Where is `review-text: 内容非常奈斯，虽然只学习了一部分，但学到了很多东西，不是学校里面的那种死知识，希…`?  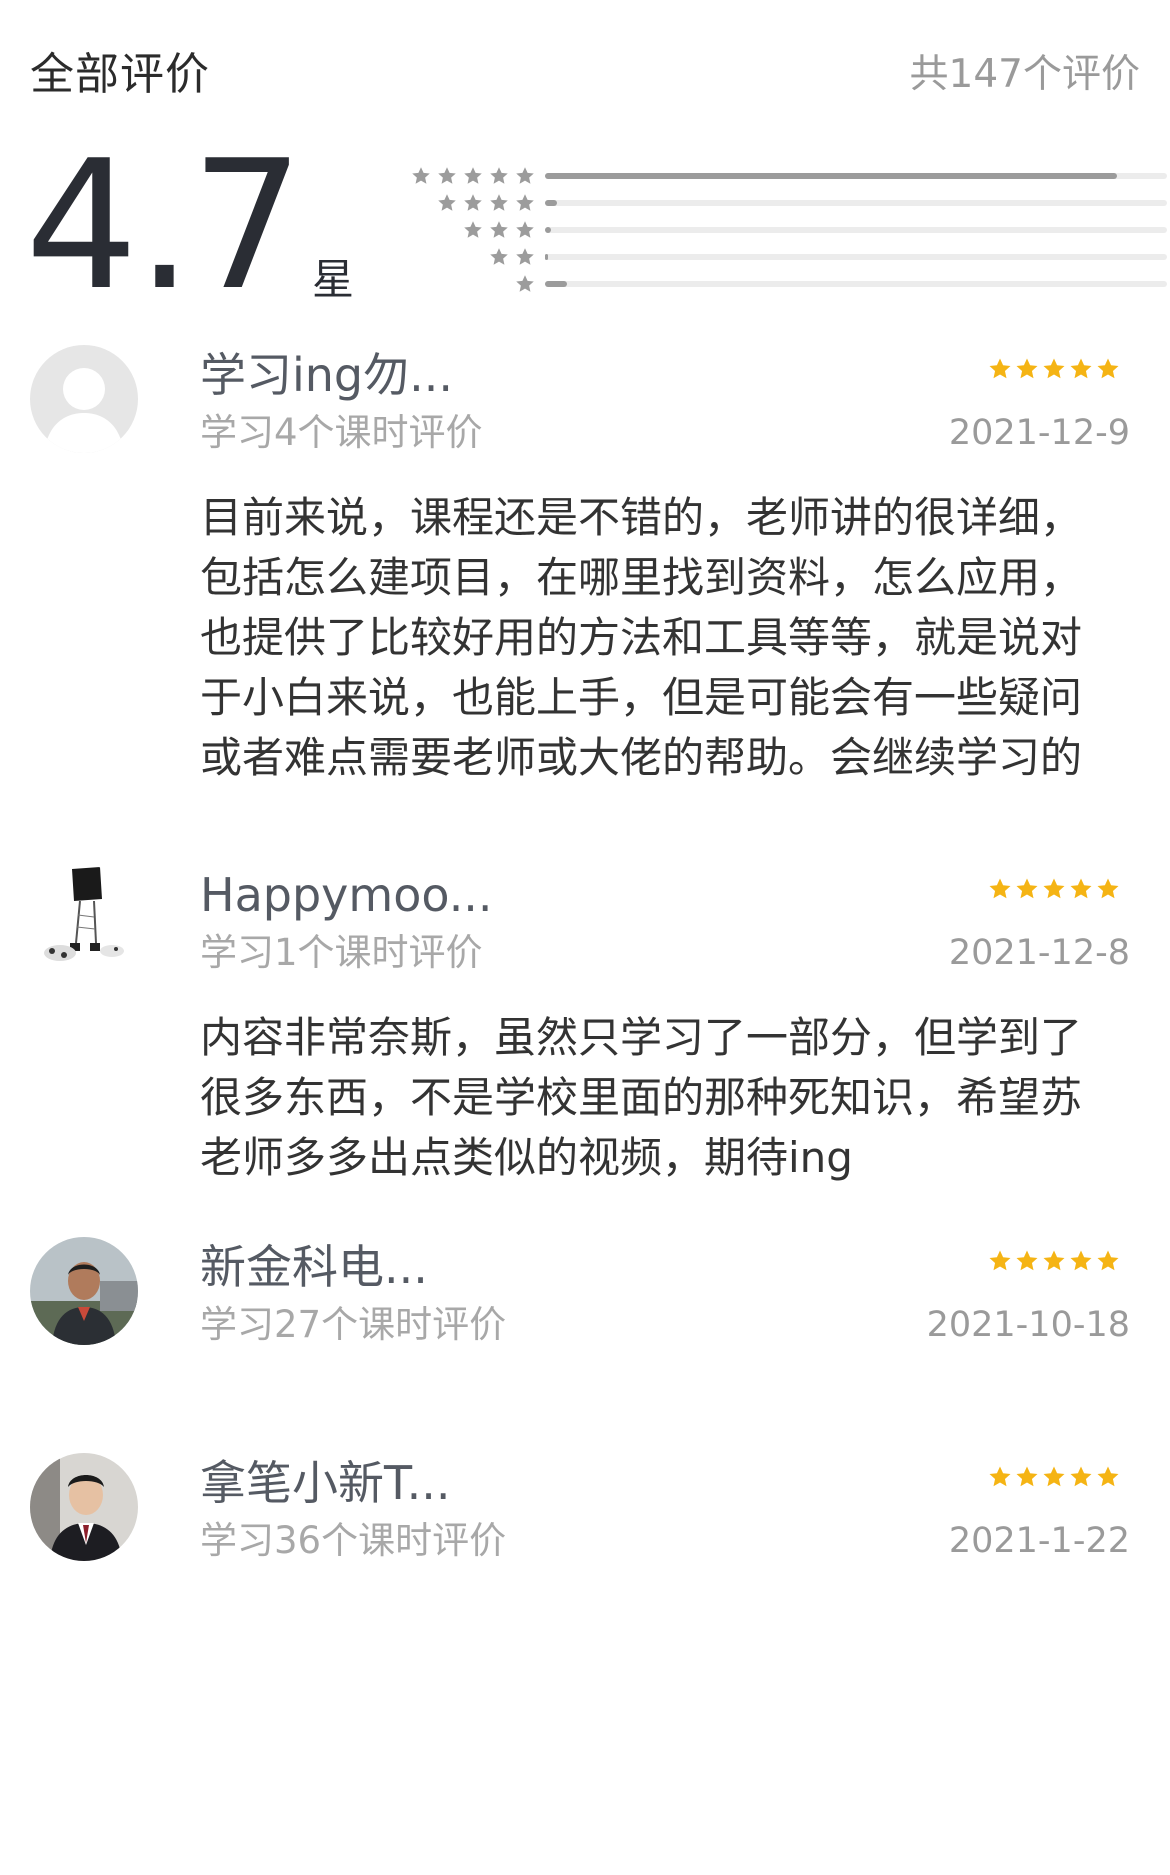 review-text: 内容非常奈斯，虽然只学习了一部分，但学到了很多东西，不是学校里面的那种死知识，希… is located at coordinates (641, 1097).